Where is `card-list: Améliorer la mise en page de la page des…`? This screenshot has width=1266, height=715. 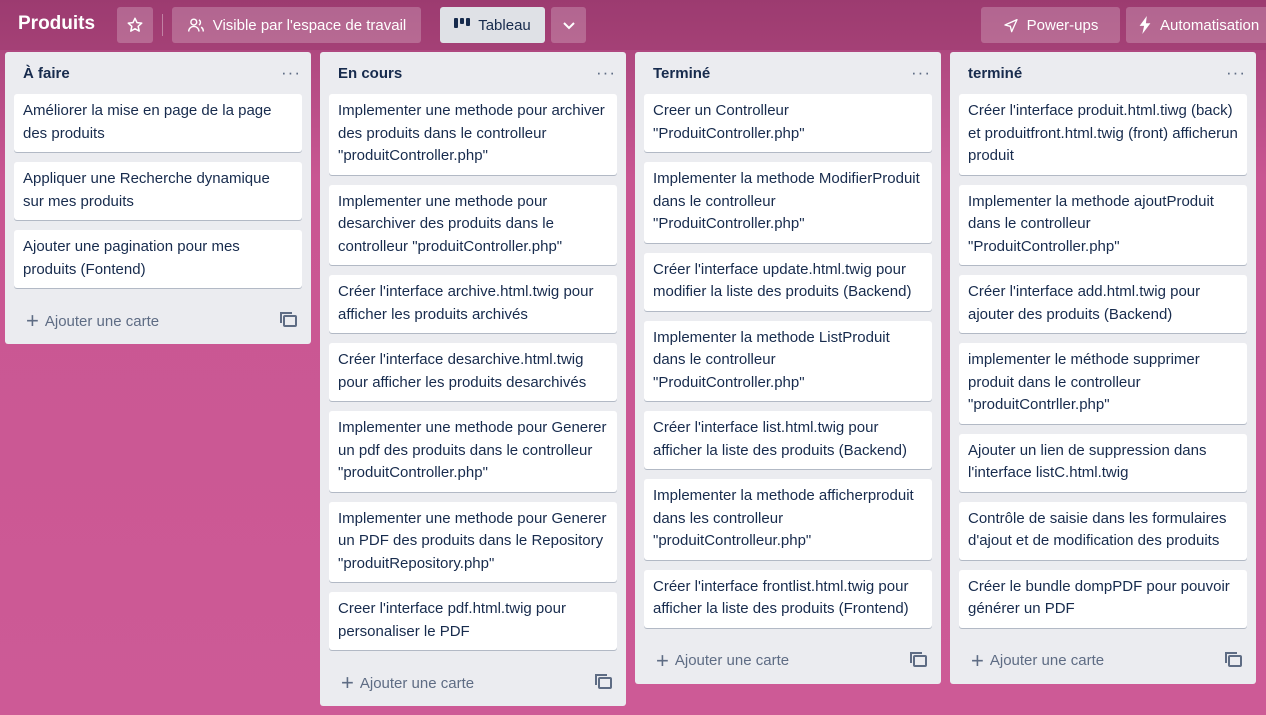 card-list: Améliorer la mise en page de la page des… is located at coordinates (158, 191).